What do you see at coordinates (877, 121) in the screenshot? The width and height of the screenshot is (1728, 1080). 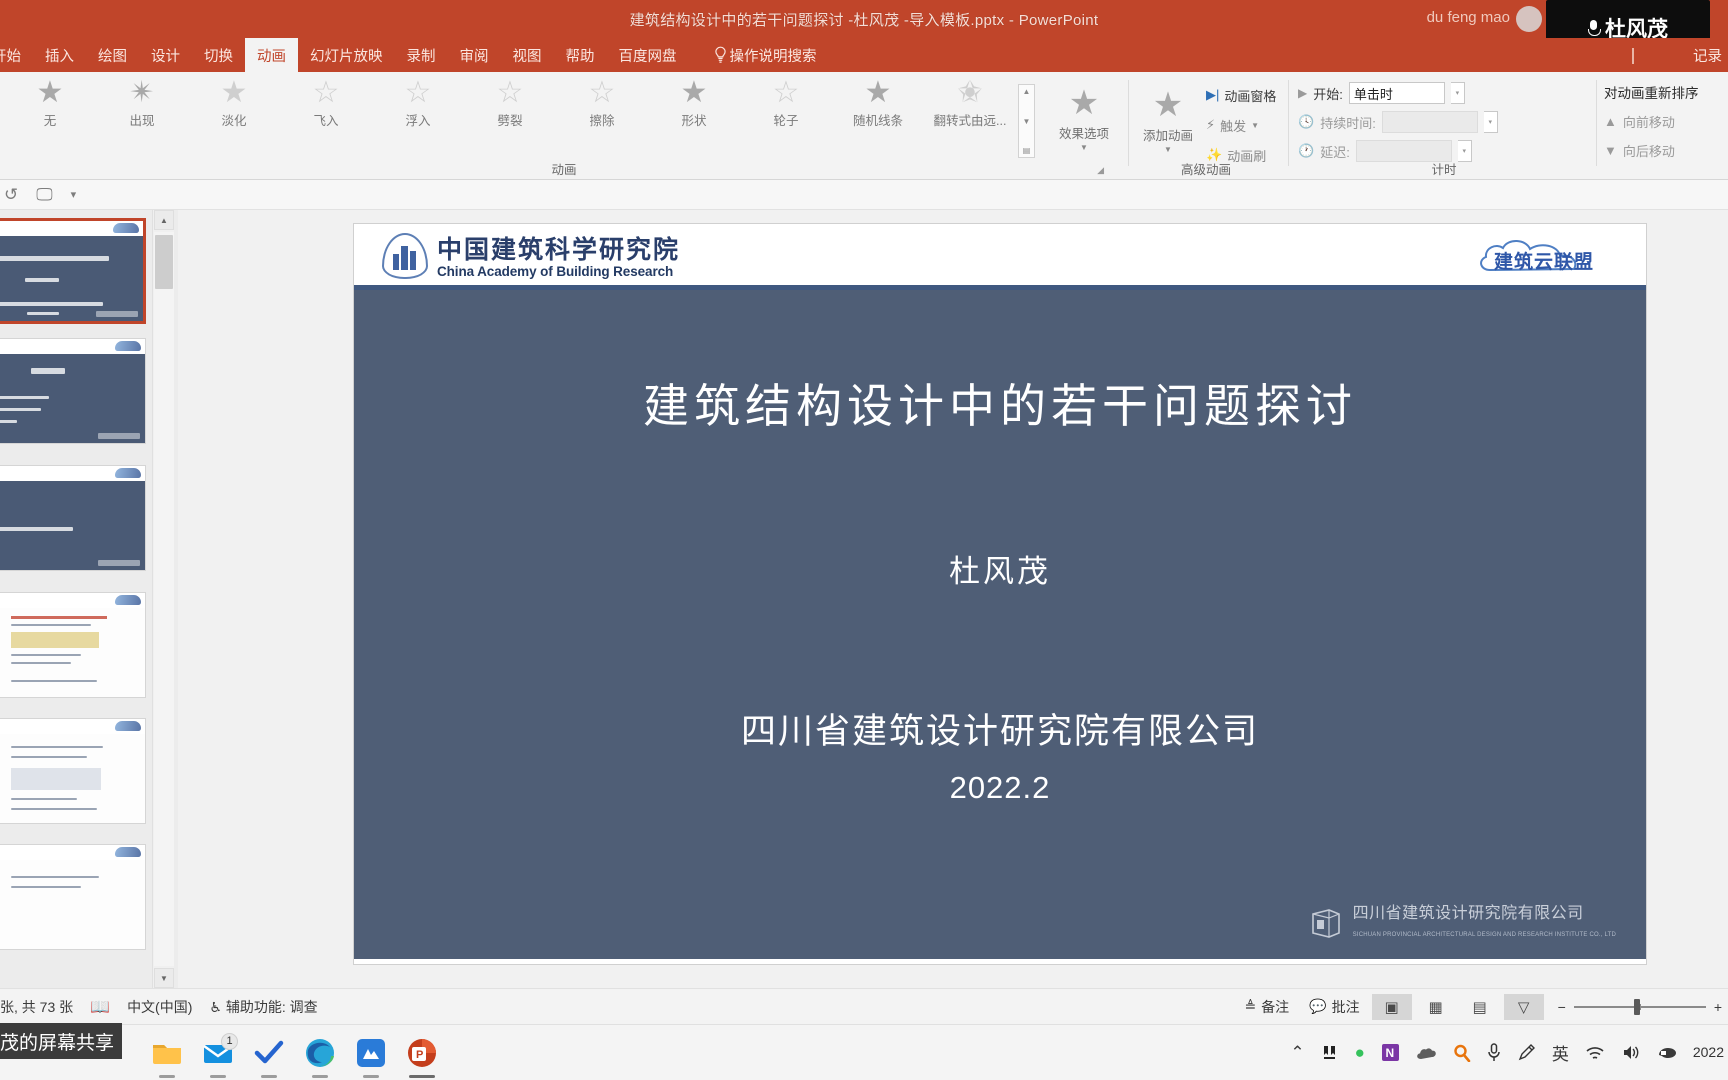 I see `animation-label: 随机线条` at bounding box center [877, 121].